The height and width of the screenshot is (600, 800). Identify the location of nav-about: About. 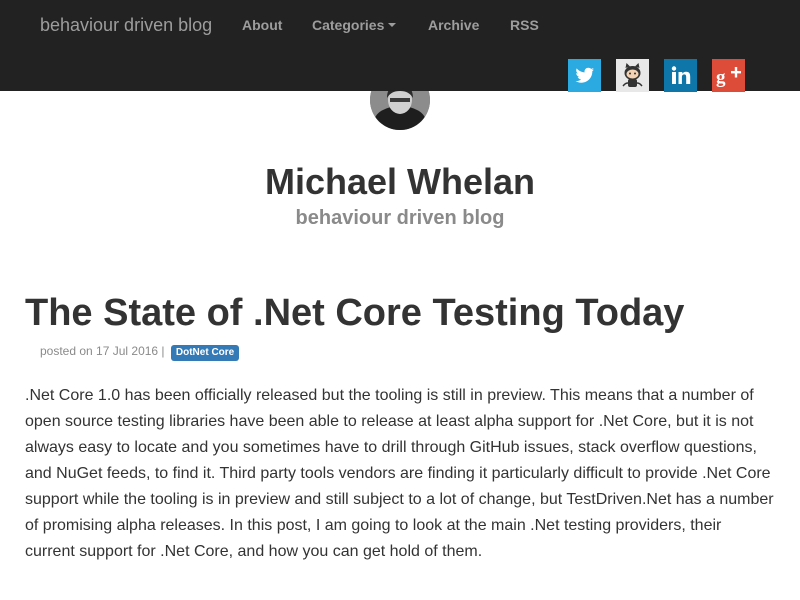
(262, 25).